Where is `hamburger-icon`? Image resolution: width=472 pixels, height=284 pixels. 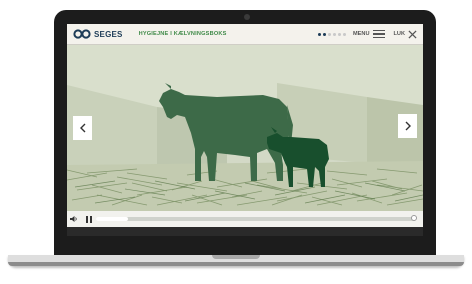 hamburger-icon is located at coordinates (378, 34).